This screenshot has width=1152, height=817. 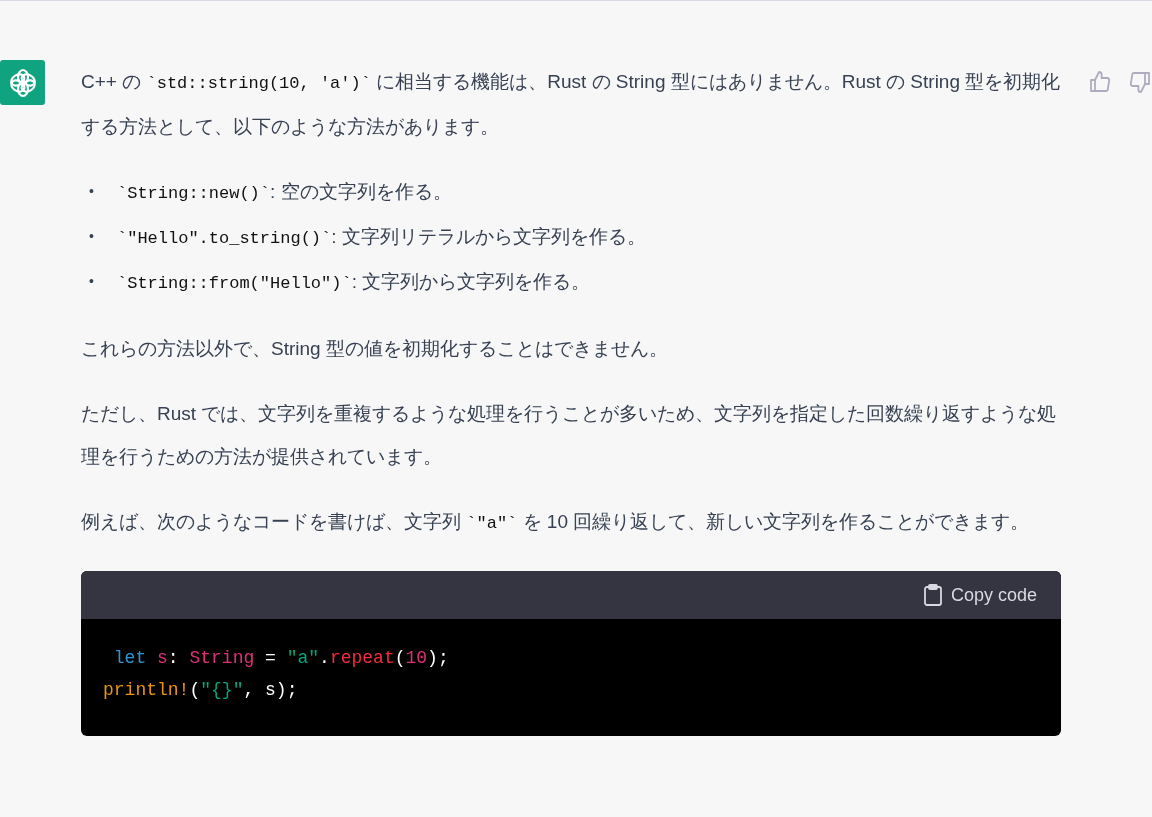 I want to click on list-item: `String::from("Hello")`: 文字列から文字列を作る。, so click(x=354, y=281).